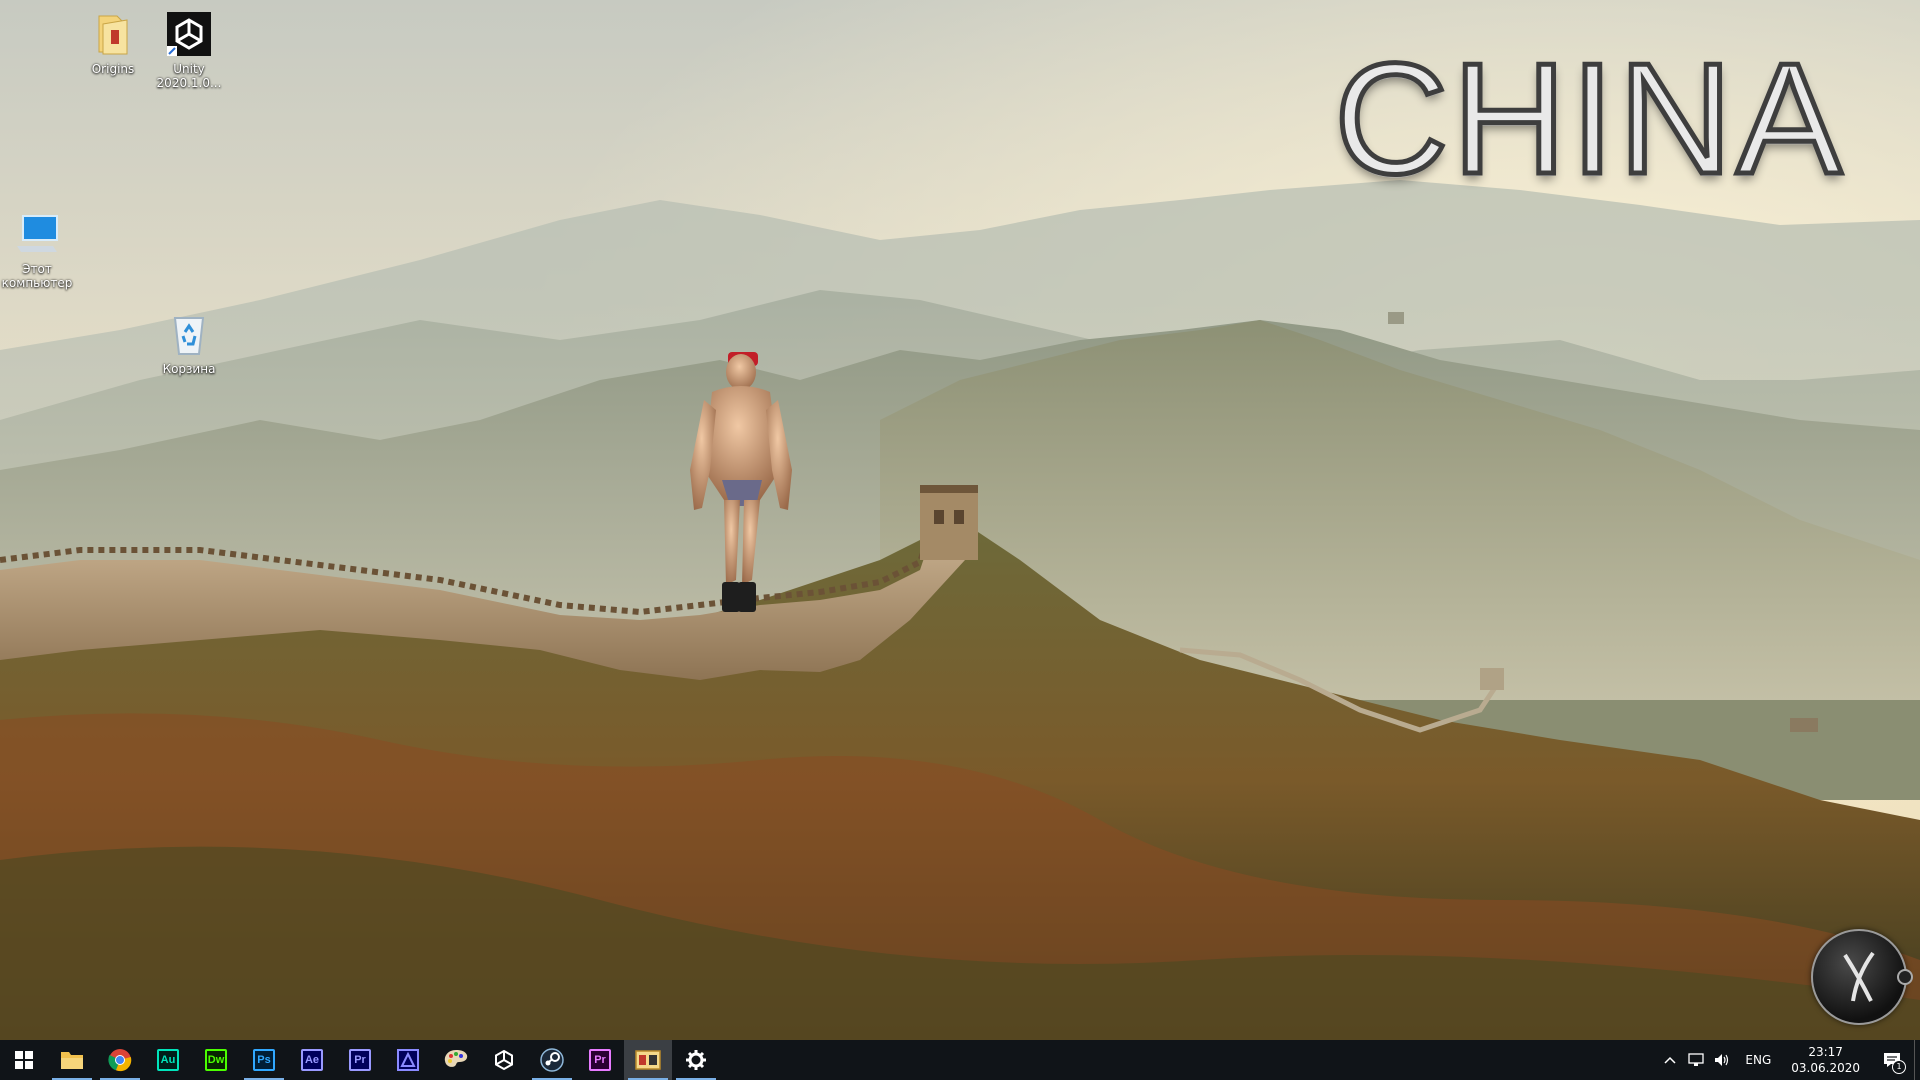  What do you see at coordinates (1589, 119) in the screenshot?
I see `wallpaper-title: CHINA` at bounding box center [1589, 119].